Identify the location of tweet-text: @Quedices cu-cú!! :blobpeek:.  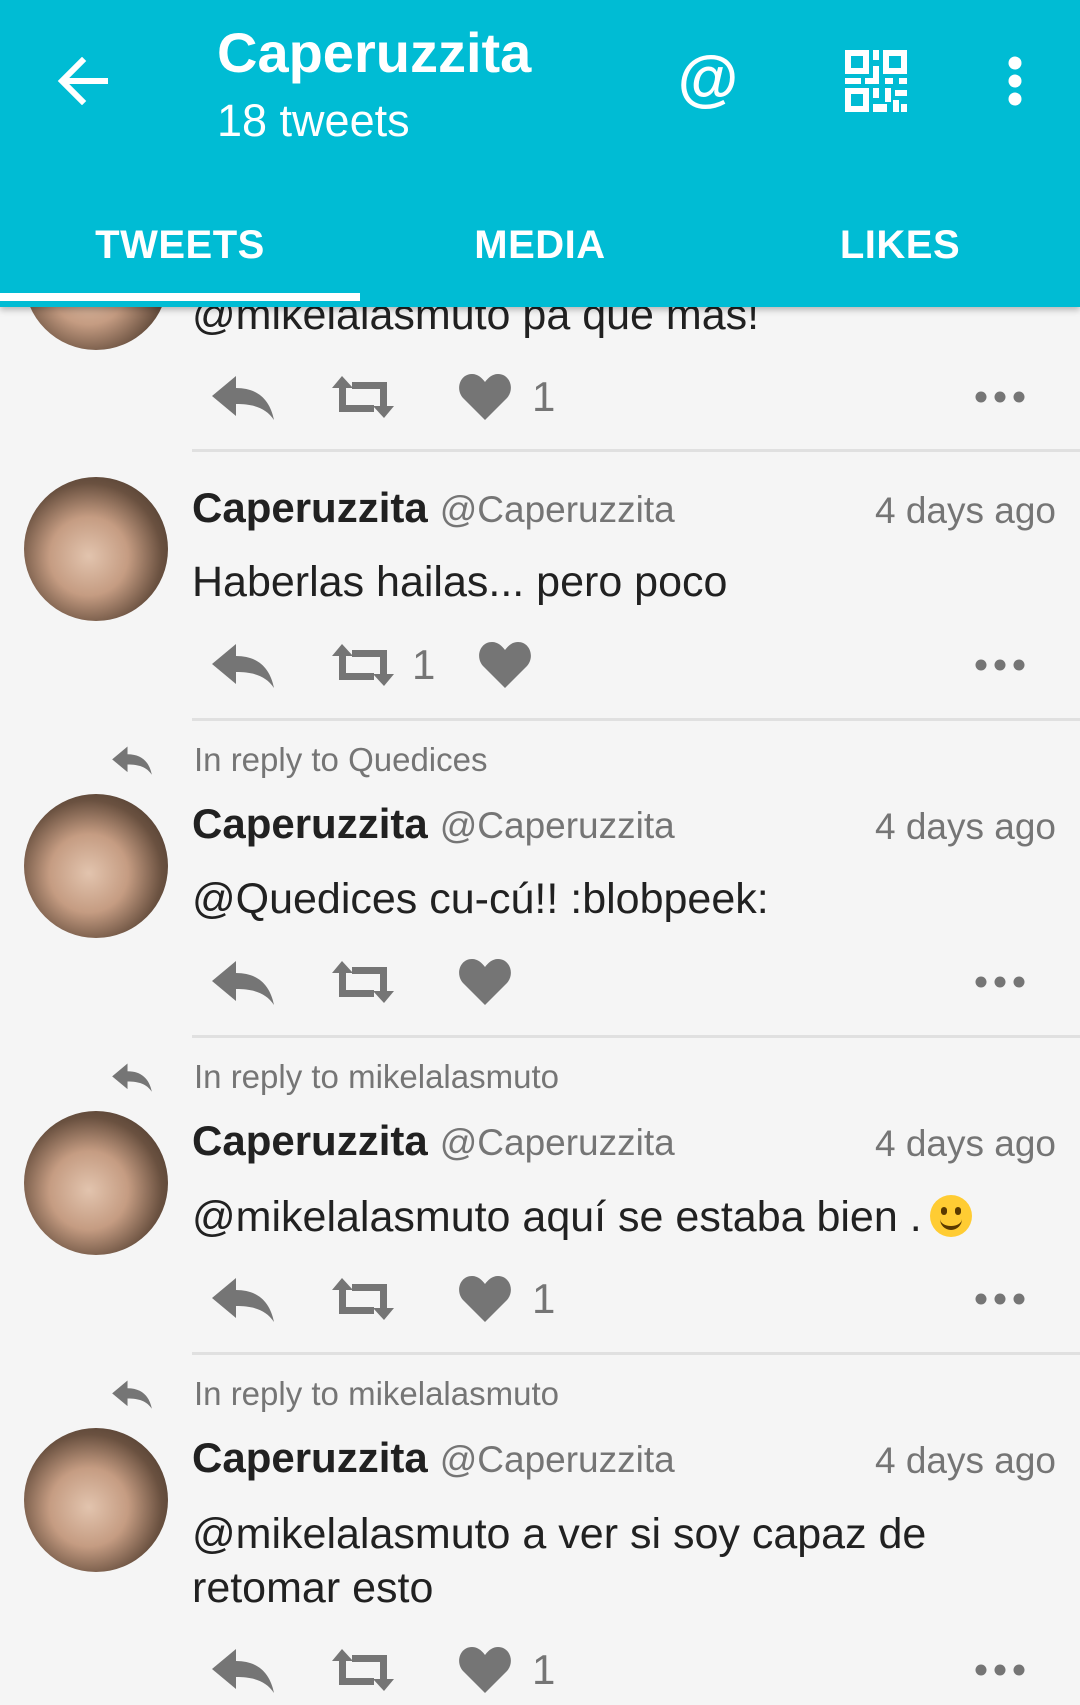
(480, 899).